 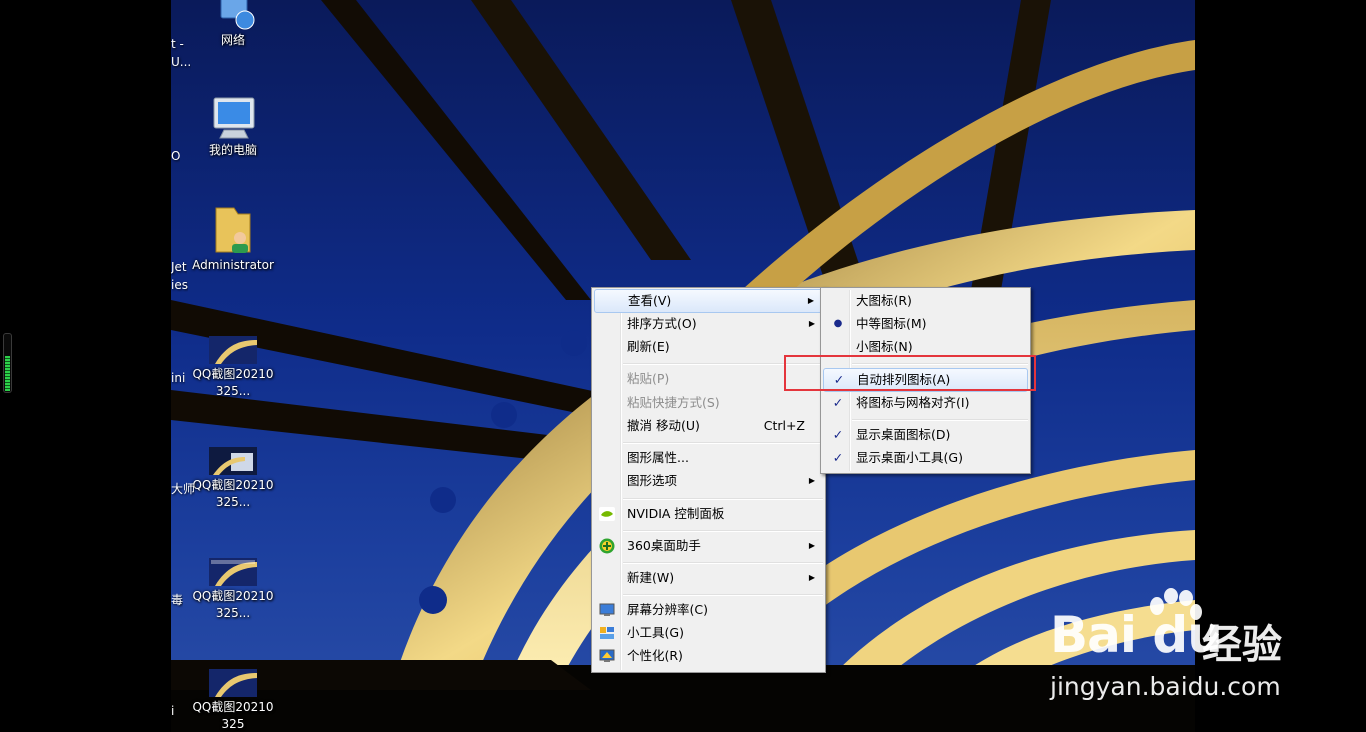 I want to click on partial-icon-label: t -, so click(x=177, y=44).